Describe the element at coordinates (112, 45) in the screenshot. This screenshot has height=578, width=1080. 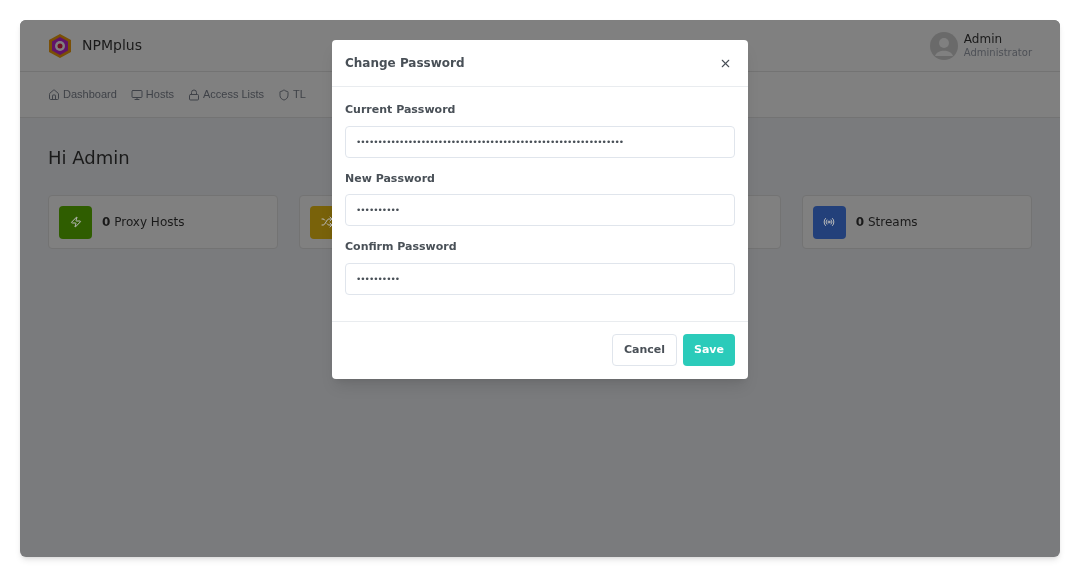
I see `brand-name: NPMplus` at that location.